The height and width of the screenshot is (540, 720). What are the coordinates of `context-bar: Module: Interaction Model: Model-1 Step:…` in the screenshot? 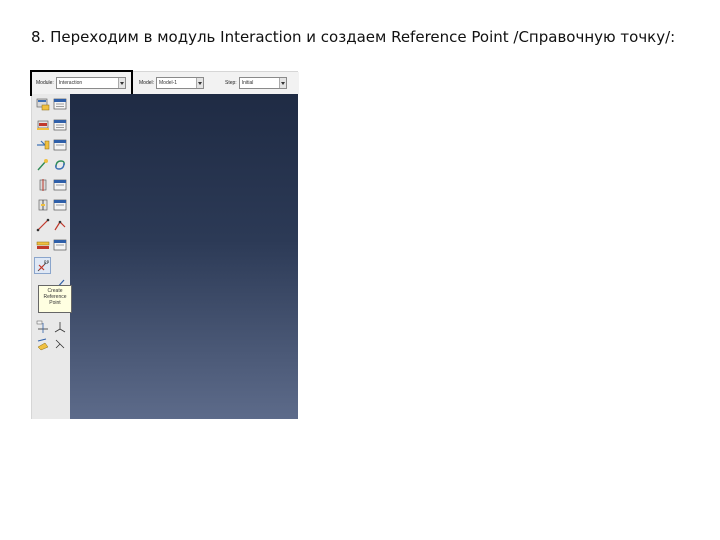 It's located at (164, 83).